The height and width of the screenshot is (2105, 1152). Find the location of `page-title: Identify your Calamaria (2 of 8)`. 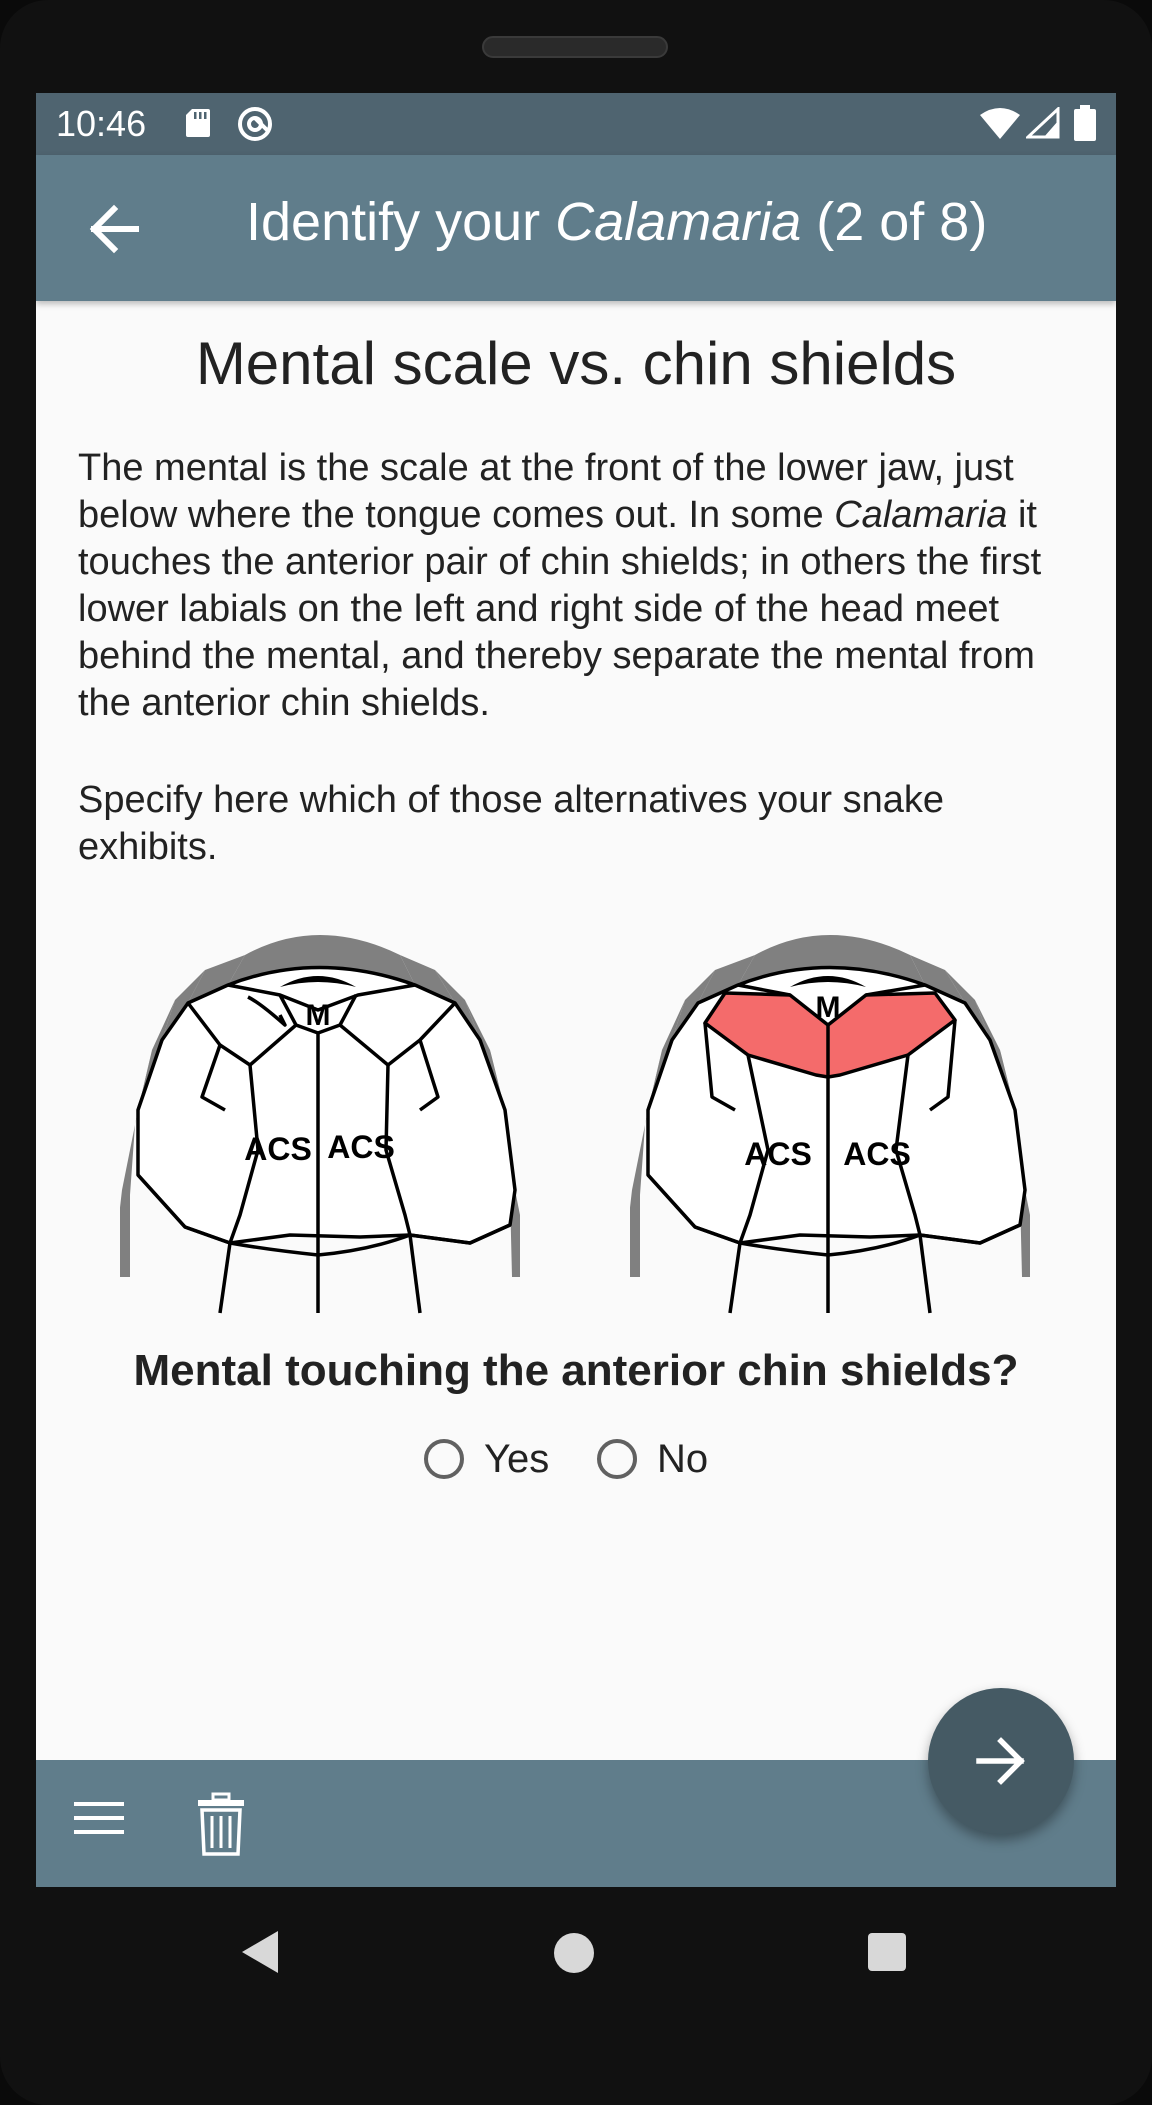

page-title: Identify your Calamaria (2 of 8) is located at coordinates (616, 222).